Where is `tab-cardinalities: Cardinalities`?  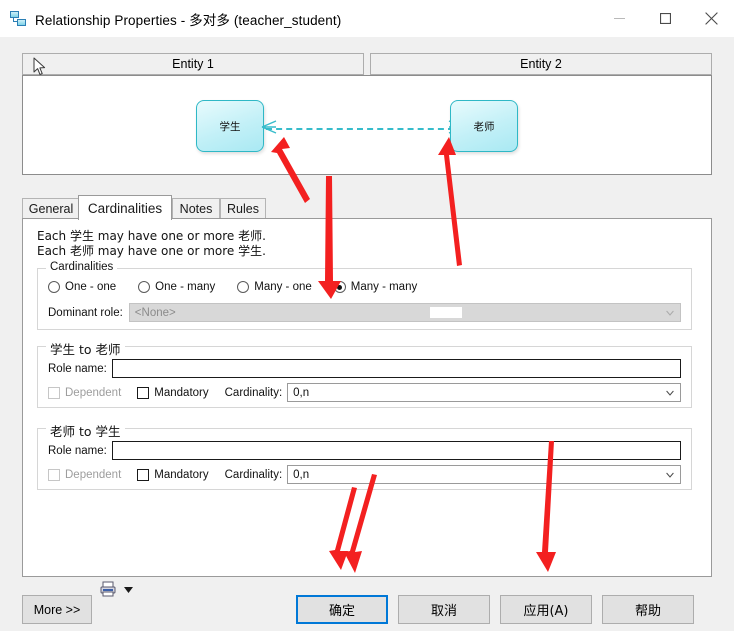 tab-cardinalities: Cardinalities is located at coordinates (125, 207).